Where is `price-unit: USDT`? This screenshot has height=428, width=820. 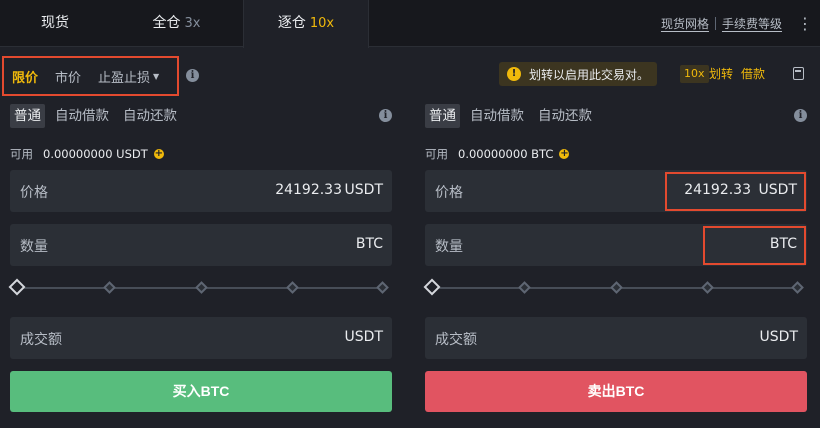
price-unit: USDT is located at coordinates (363, 190).